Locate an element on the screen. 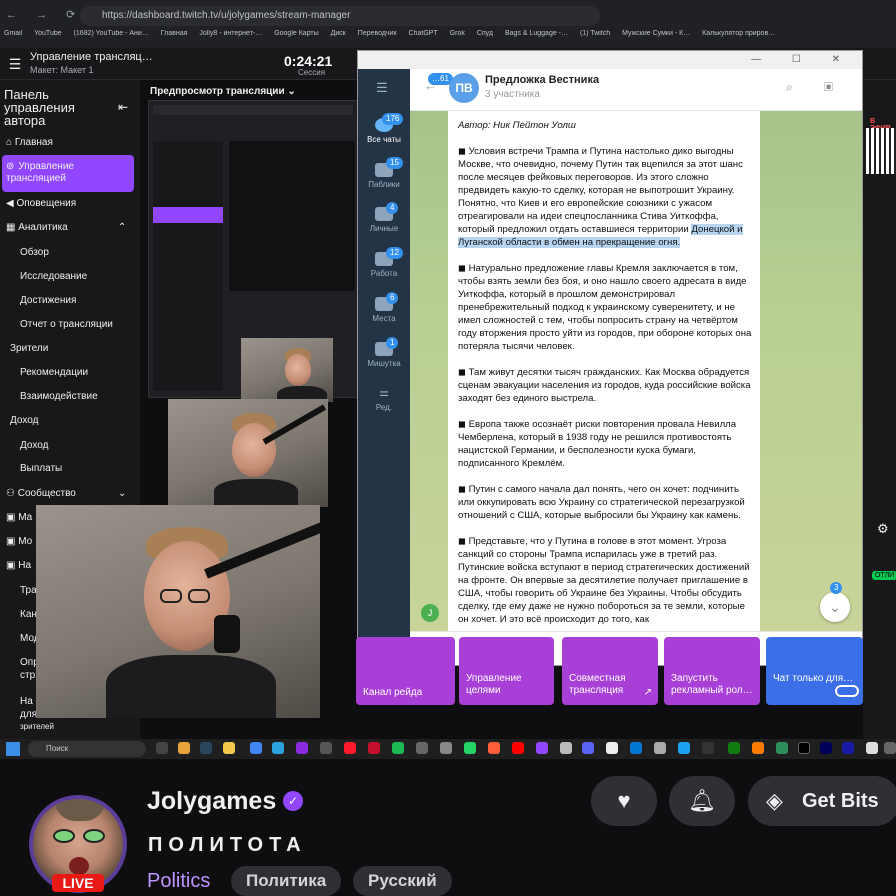  tag-russian: Русский is located at coordinates (402, 881).